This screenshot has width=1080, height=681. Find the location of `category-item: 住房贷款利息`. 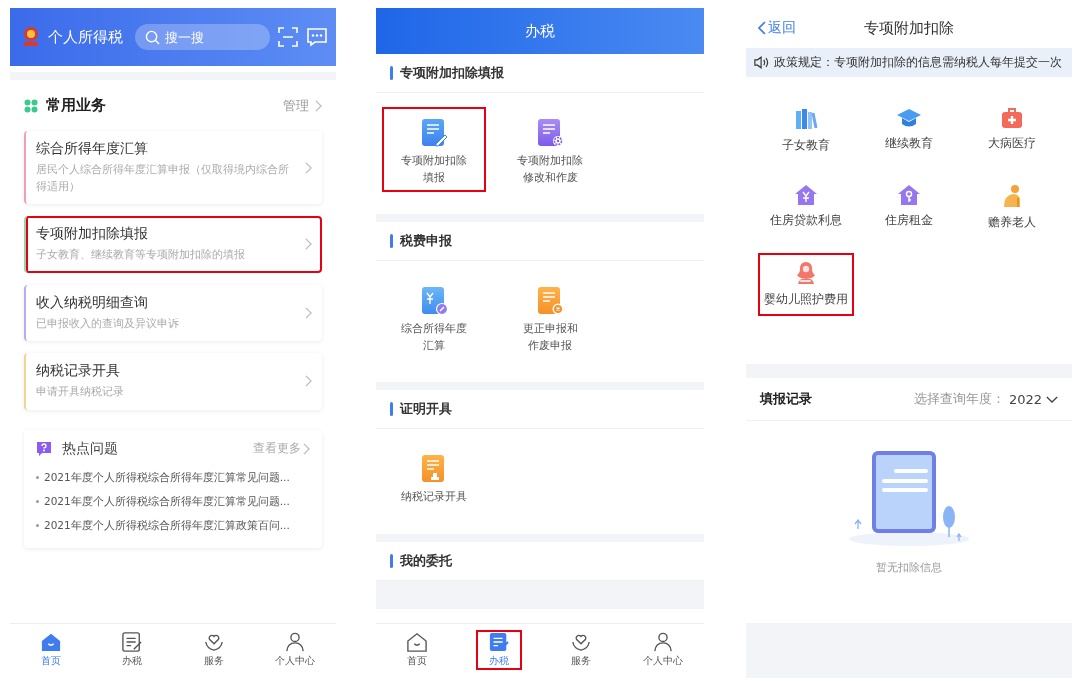

category-item: 住房贷款利息 is located at coordinates (805, 207).